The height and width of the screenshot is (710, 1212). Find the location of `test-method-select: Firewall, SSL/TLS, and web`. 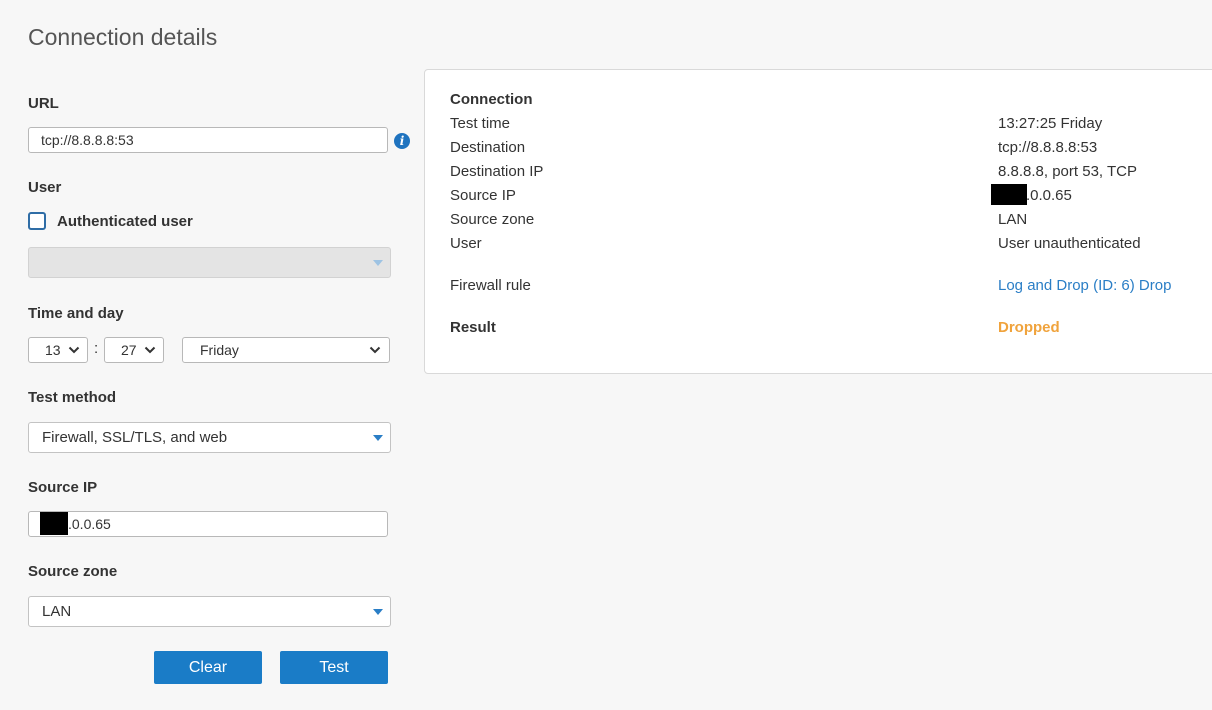

test-method-select: Firewall, SSL/TLS, and web is located at coordinates (209, 437).